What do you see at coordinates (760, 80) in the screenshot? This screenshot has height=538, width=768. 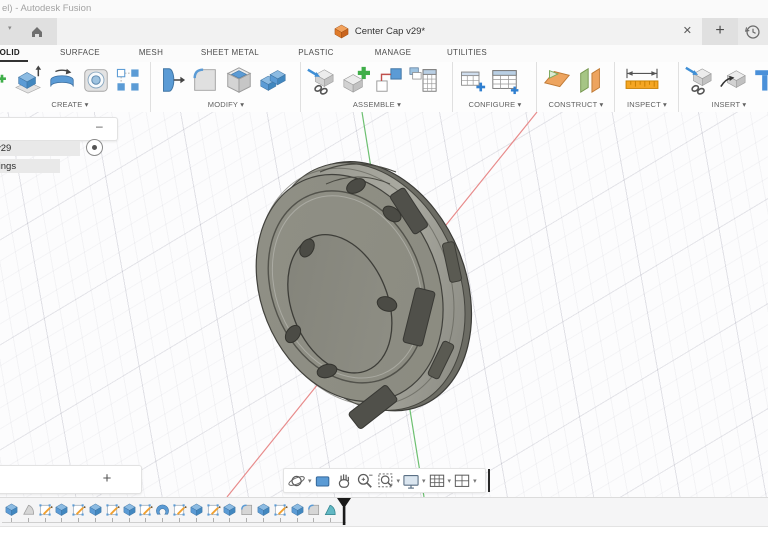 I see `text-icon` at bounding box center [760, 80].